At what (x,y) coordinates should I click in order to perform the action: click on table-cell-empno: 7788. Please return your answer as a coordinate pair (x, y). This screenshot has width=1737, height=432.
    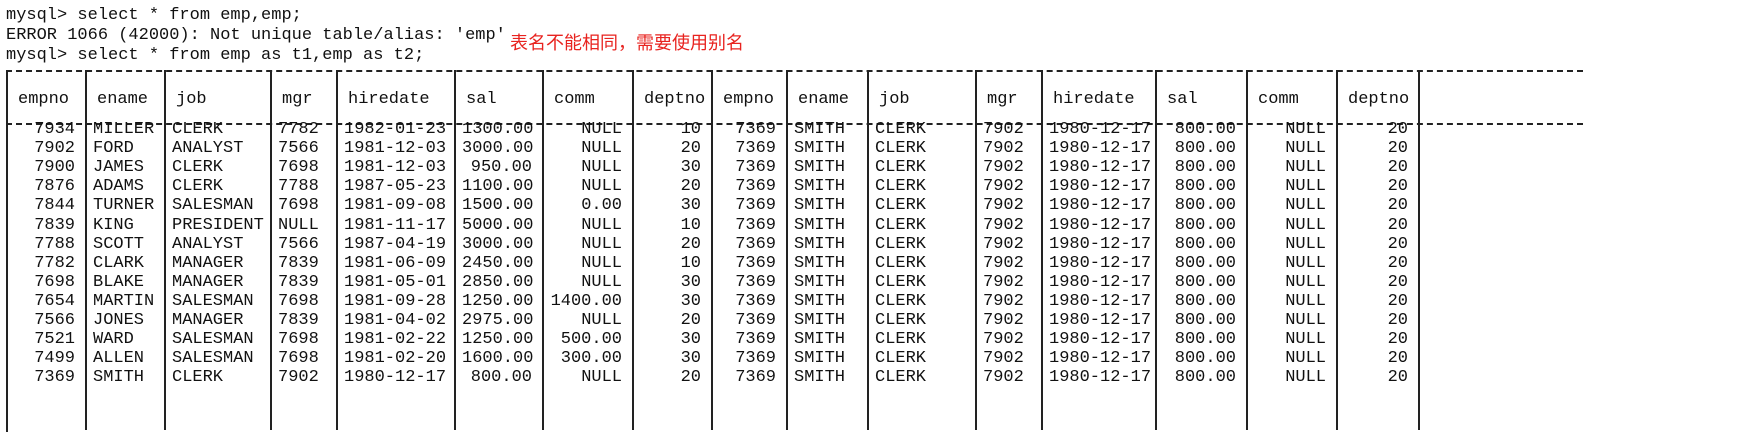
    Looking at the image, I should click on (54, 244).